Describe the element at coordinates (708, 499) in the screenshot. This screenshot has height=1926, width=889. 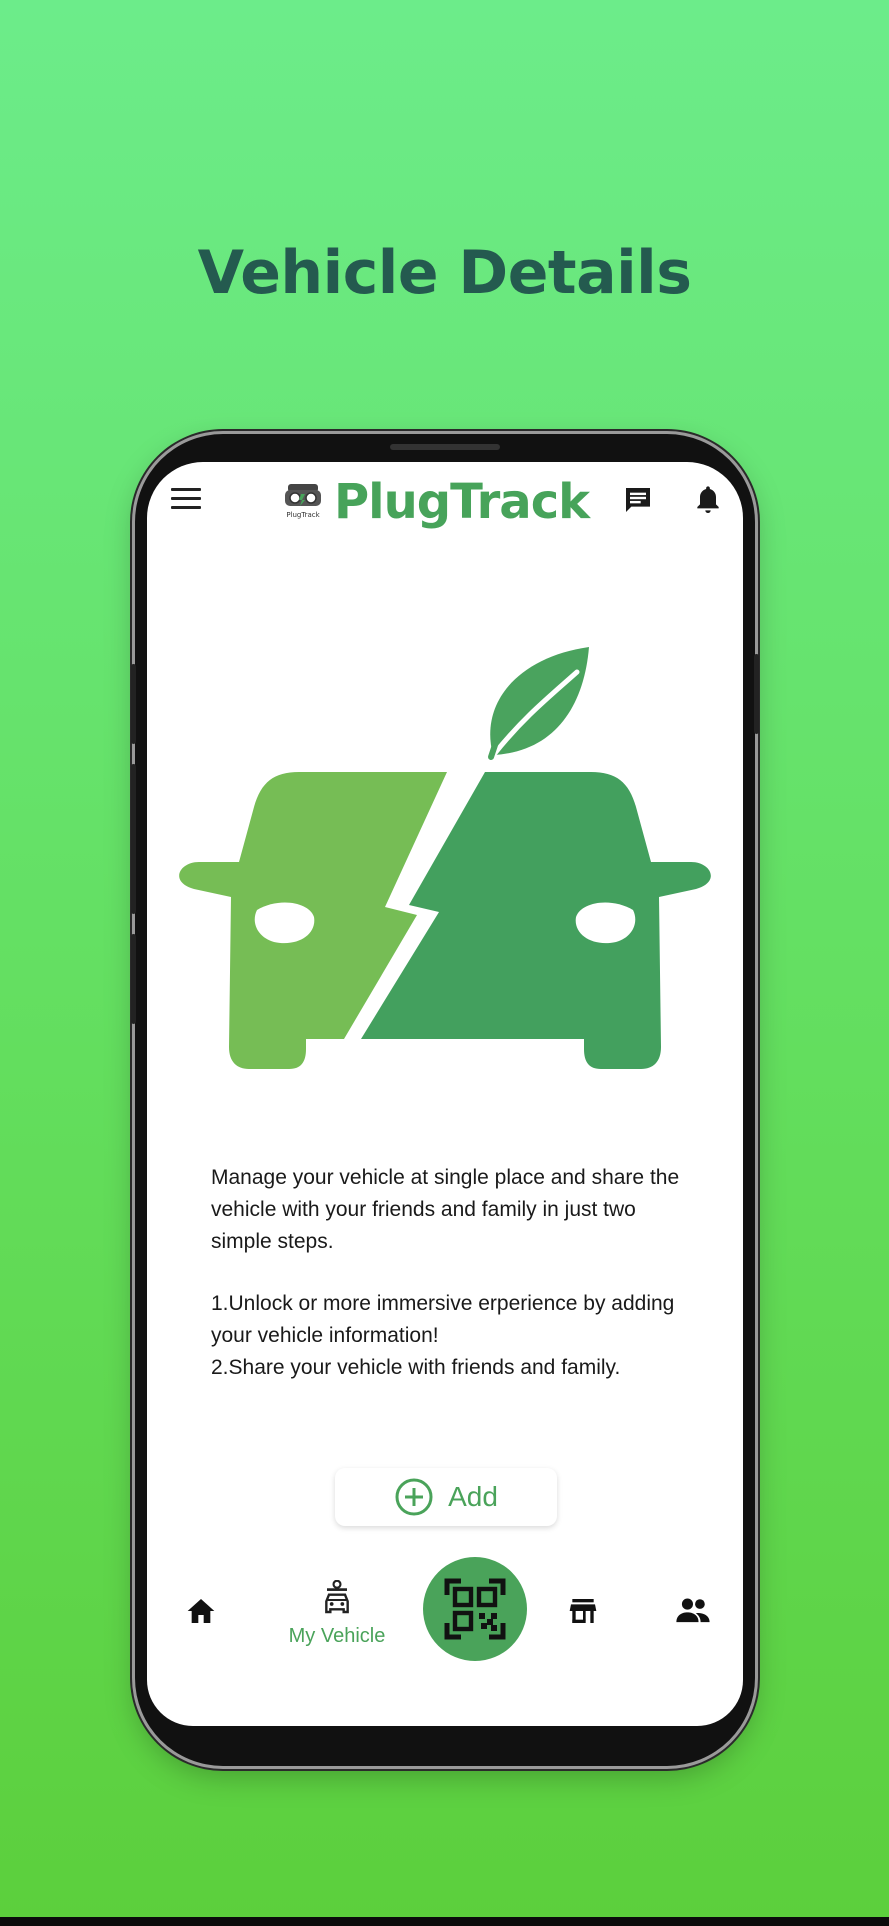
I see `bell-icon` at that location.